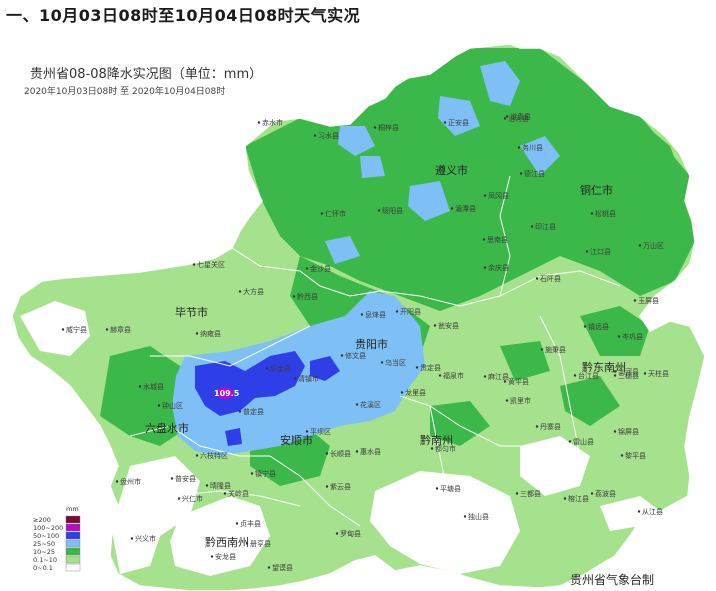  What do you see at coordinates (328, 135) in the screenshot?
I see `county-label: 习水县` at bounding box center [328, 135].